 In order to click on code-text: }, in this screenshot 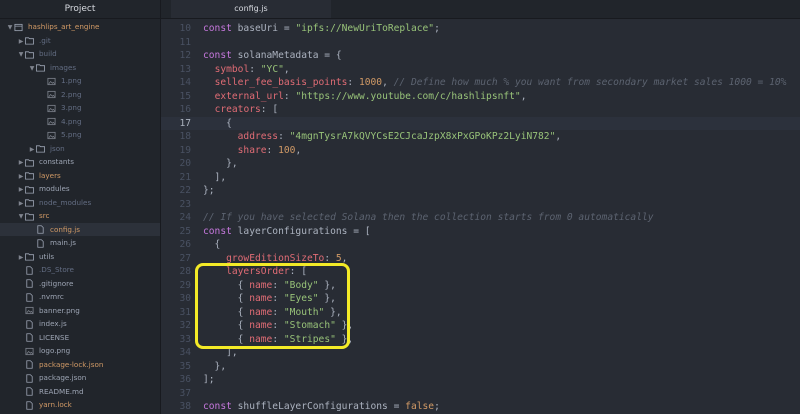, I will do `click(220, 164)`.